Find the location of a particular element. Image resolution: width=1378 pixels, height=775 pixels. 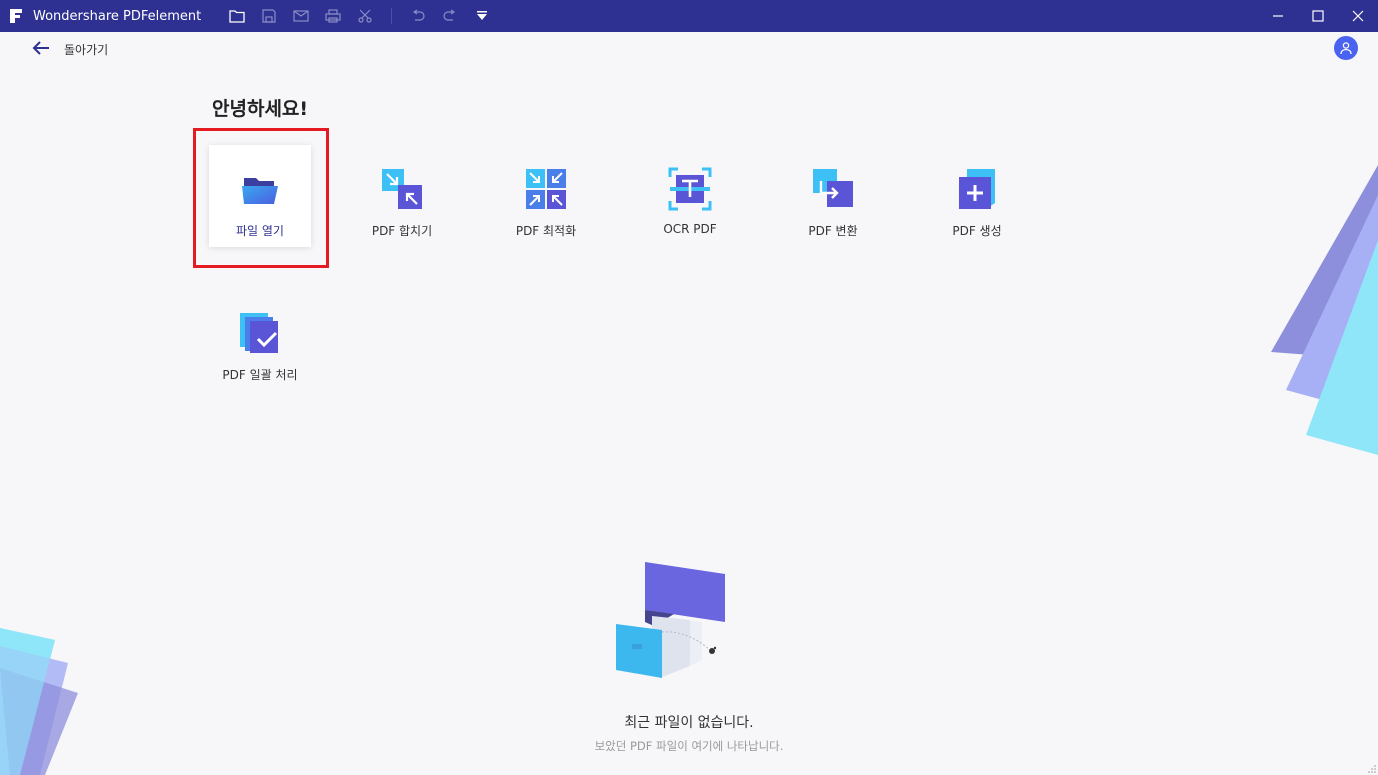

tile-ocr-pdf: OCR PDF is located at coordinates (690, 196).